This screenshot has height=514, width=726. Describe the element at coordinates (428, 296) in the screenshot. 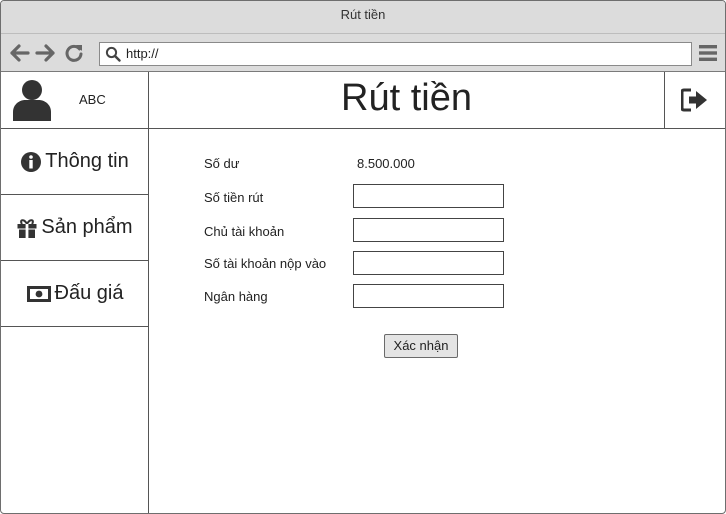

I see `bank-input` at that location.